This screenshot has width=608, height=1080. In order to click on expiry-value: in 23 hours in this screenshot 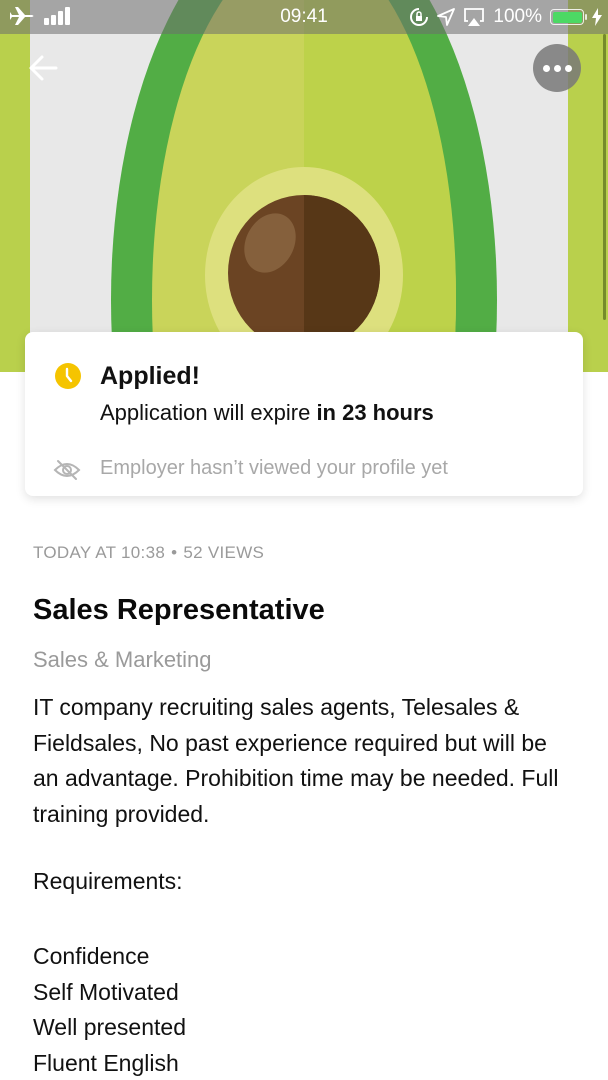, I will do `click(375, 412)`.